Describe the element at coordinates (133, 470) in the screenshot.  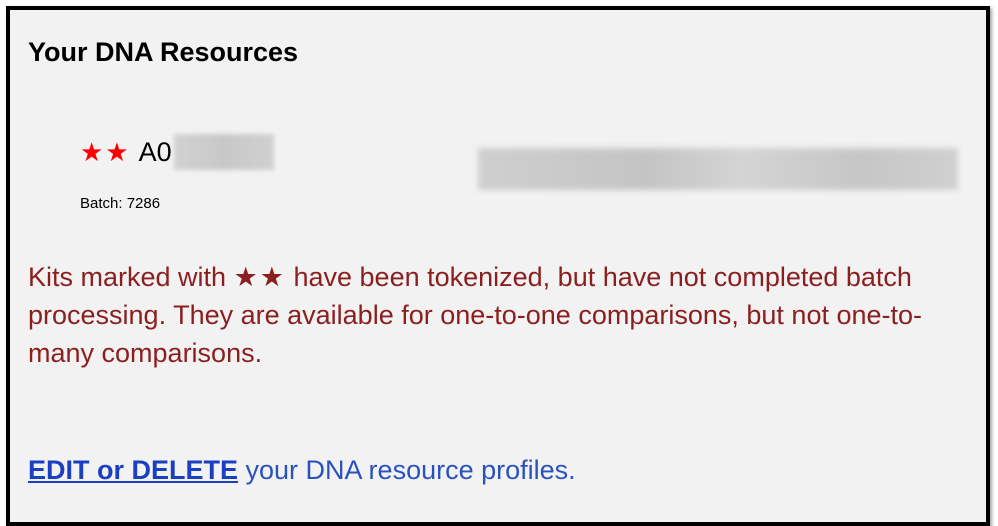
I see `edit-or-delete-link: EDIT or DELETE` at that location.